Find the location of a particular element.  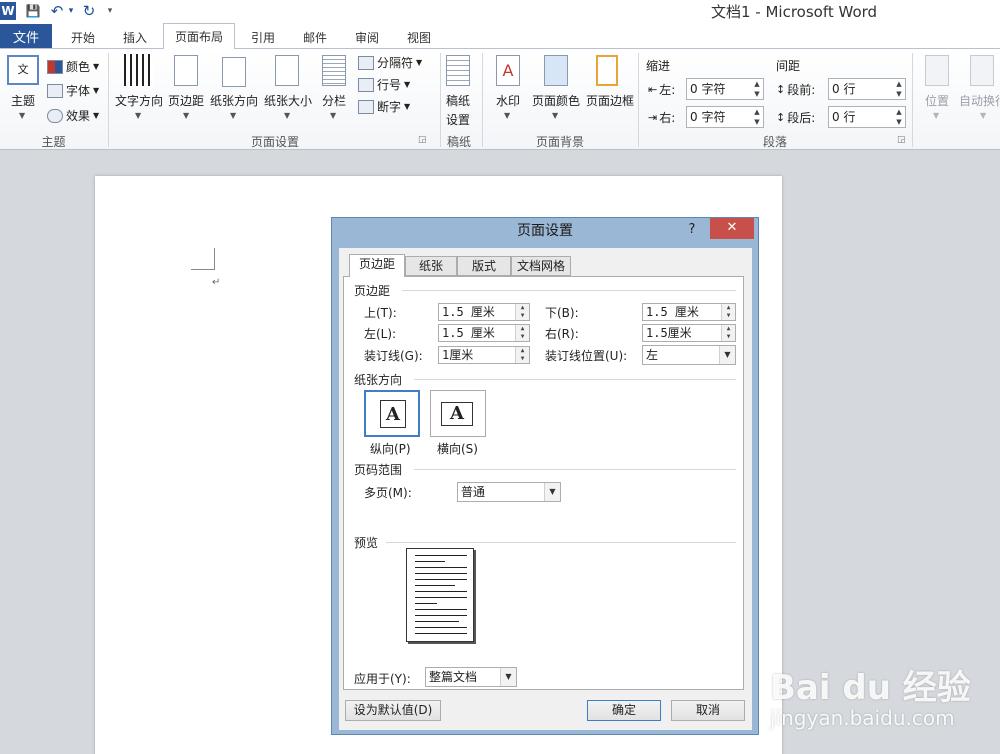

ok-button: 确定 is located at coordinates (624, 710).